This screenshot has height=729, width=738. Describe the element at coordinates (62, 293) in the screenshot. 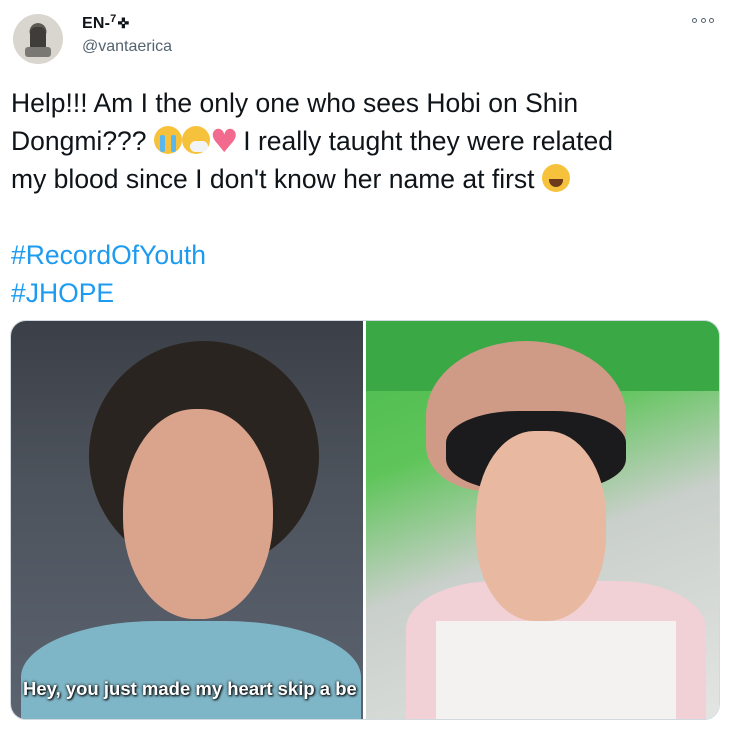

I see `hashtag-jhope: #JHOPE` at that location.